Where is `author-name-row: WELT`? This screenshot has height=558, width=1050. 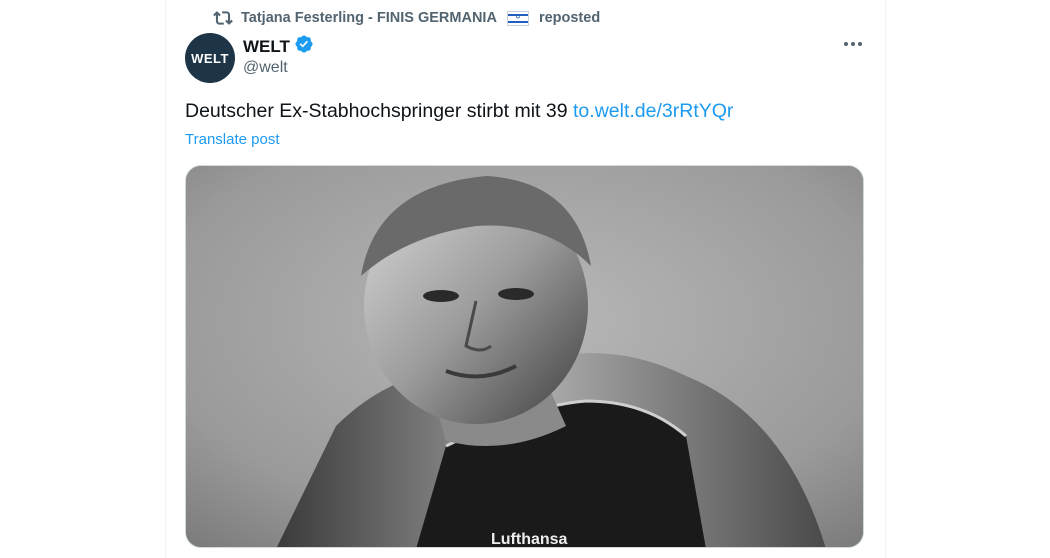 author-name-row: WELT is located at coordinates (278, 46).